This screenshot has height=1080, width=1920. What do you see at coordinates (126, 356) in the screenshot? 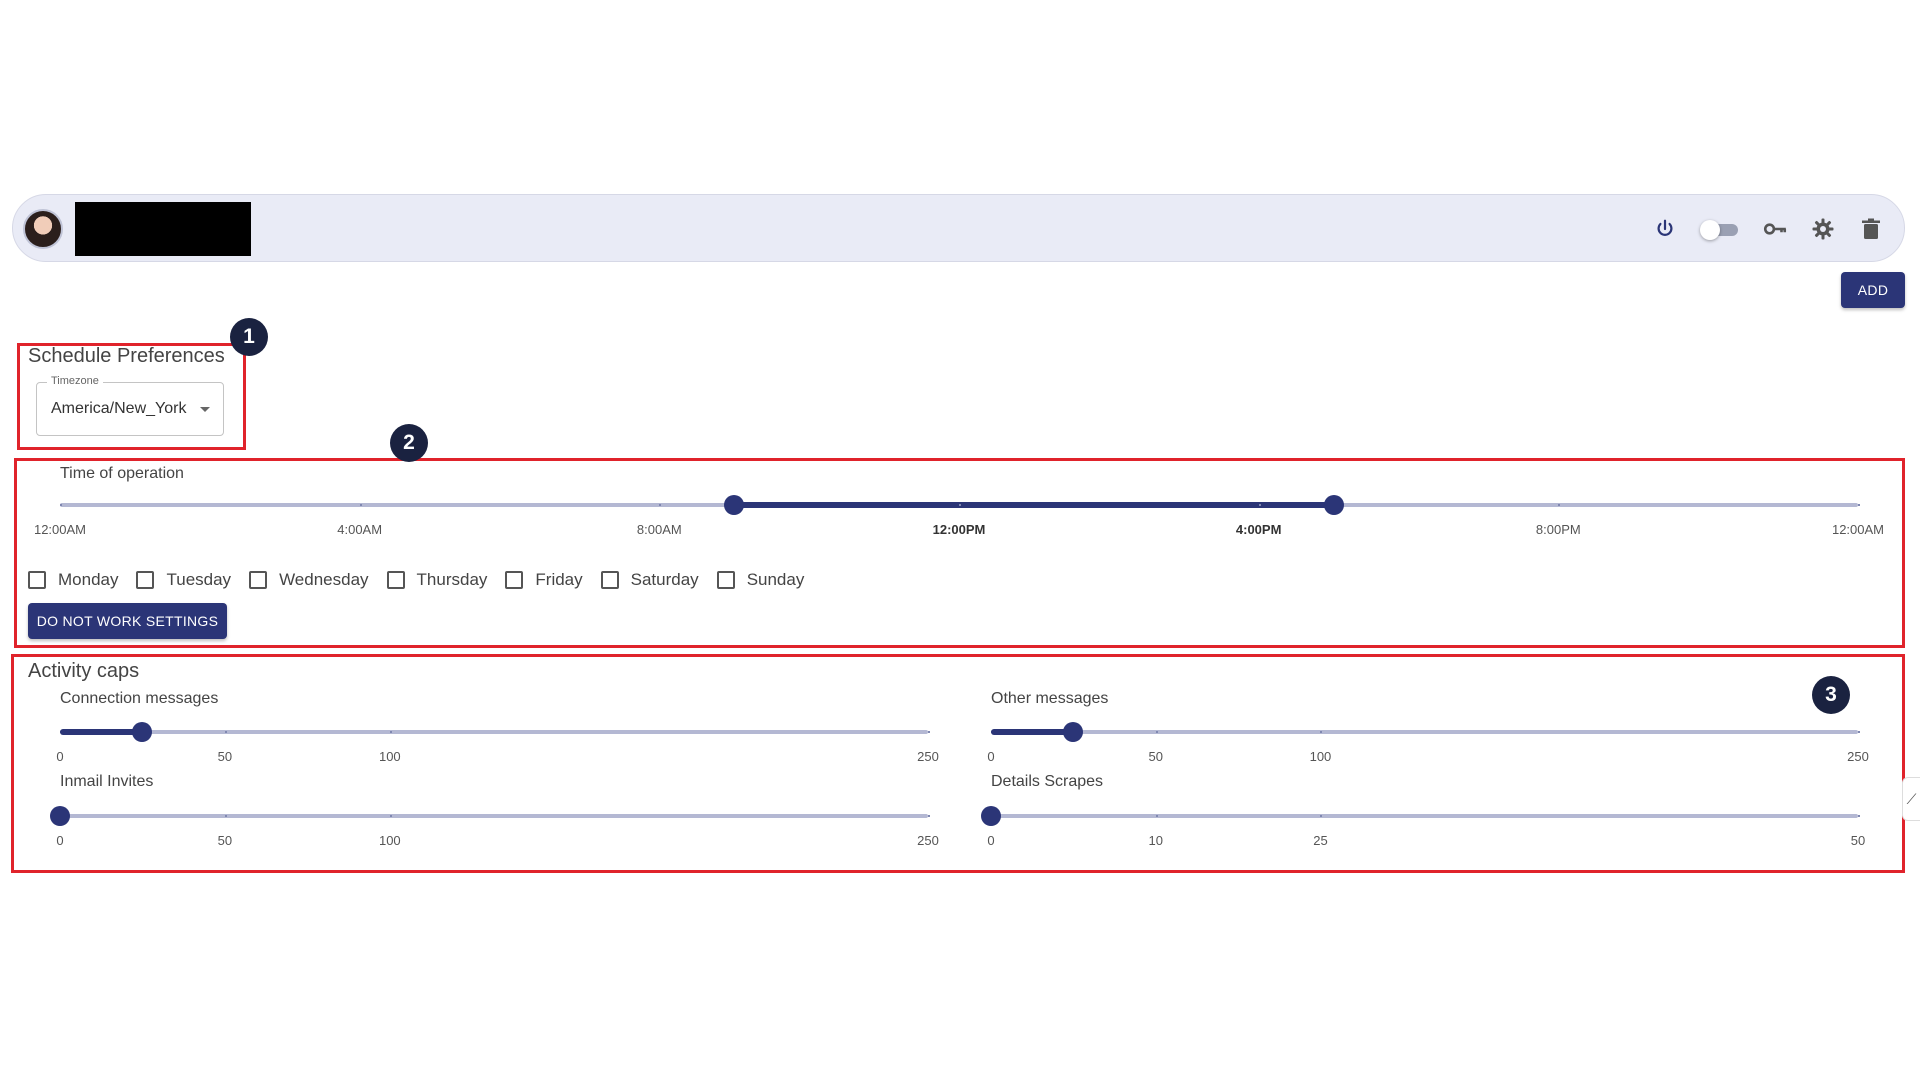
I see `schedule-preferences-title: Schedule Preferences` at bounding box center [126, 356].